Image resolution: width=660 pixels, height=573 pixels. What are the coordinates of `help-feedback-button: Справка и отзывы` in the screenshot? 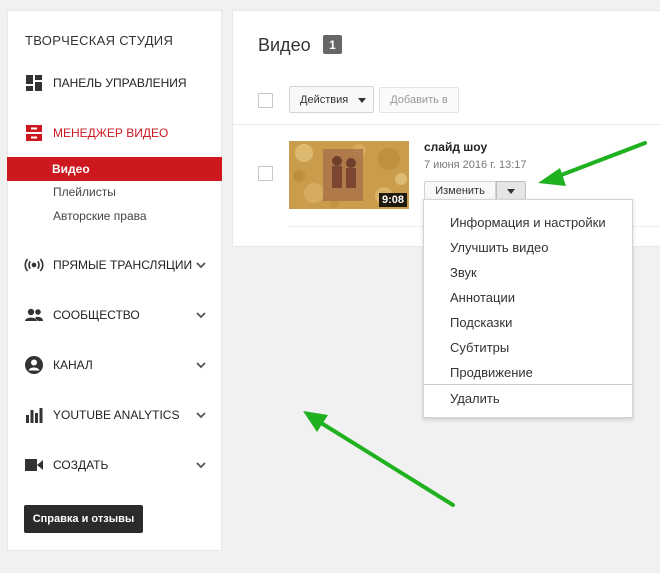 It's located at (83, 519).